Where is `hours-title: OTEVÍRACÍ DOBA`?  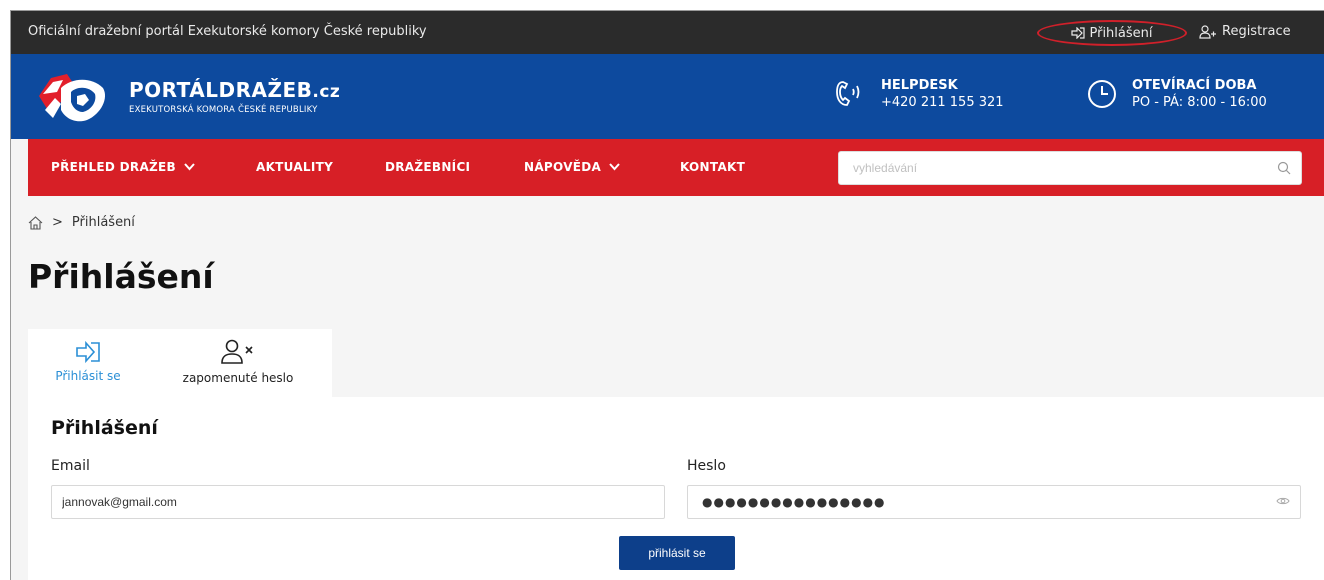 hours-title: OTEVÍRACÍ DOBA is located at coordinates (1194, 85).